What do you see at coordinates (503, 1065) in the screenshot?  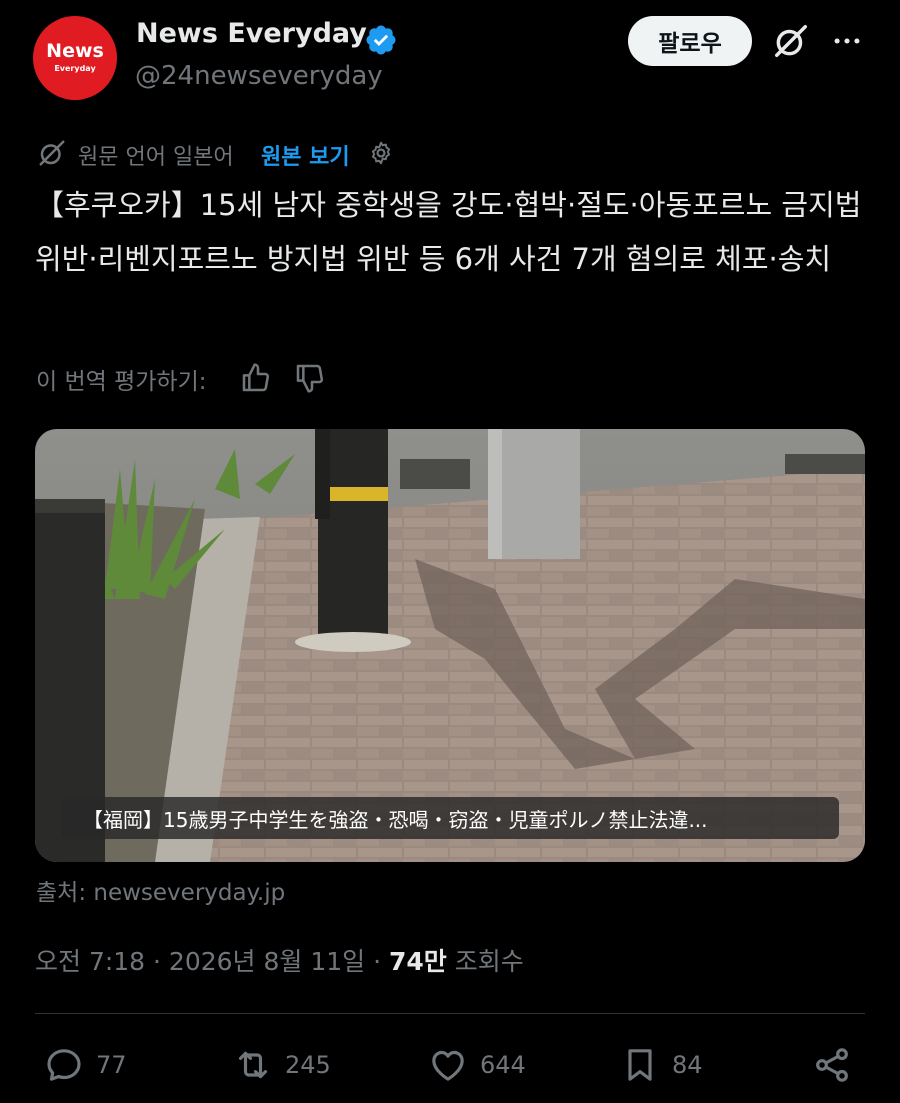 I see `like-count: 644` at bounding box center [503, 1065].